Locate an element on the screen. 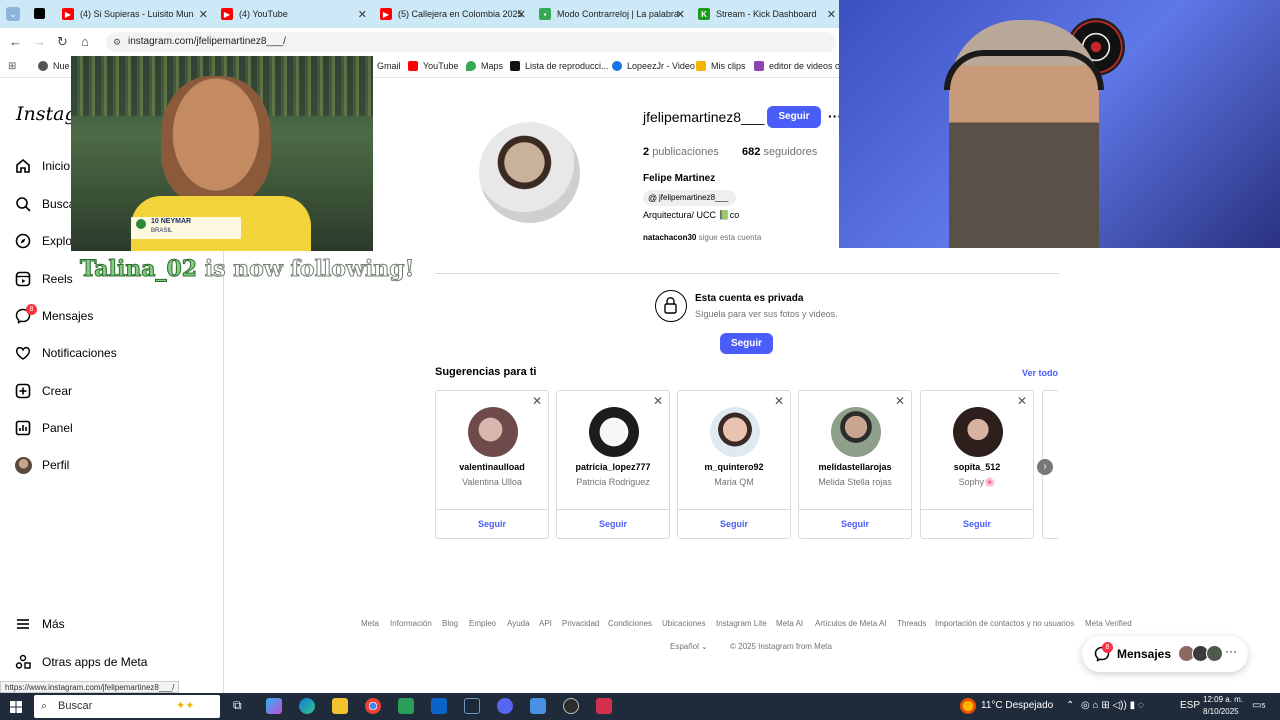 The image size is (1280, 720). language-indicator: ESP is located at coordinates (1190, 705).